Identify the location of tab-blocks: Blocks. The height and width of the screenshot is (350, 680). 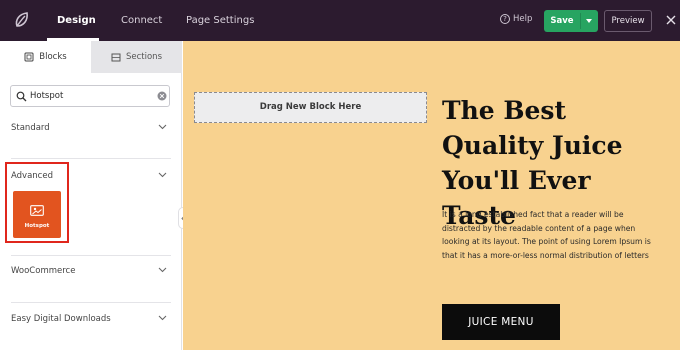
(45, 57).